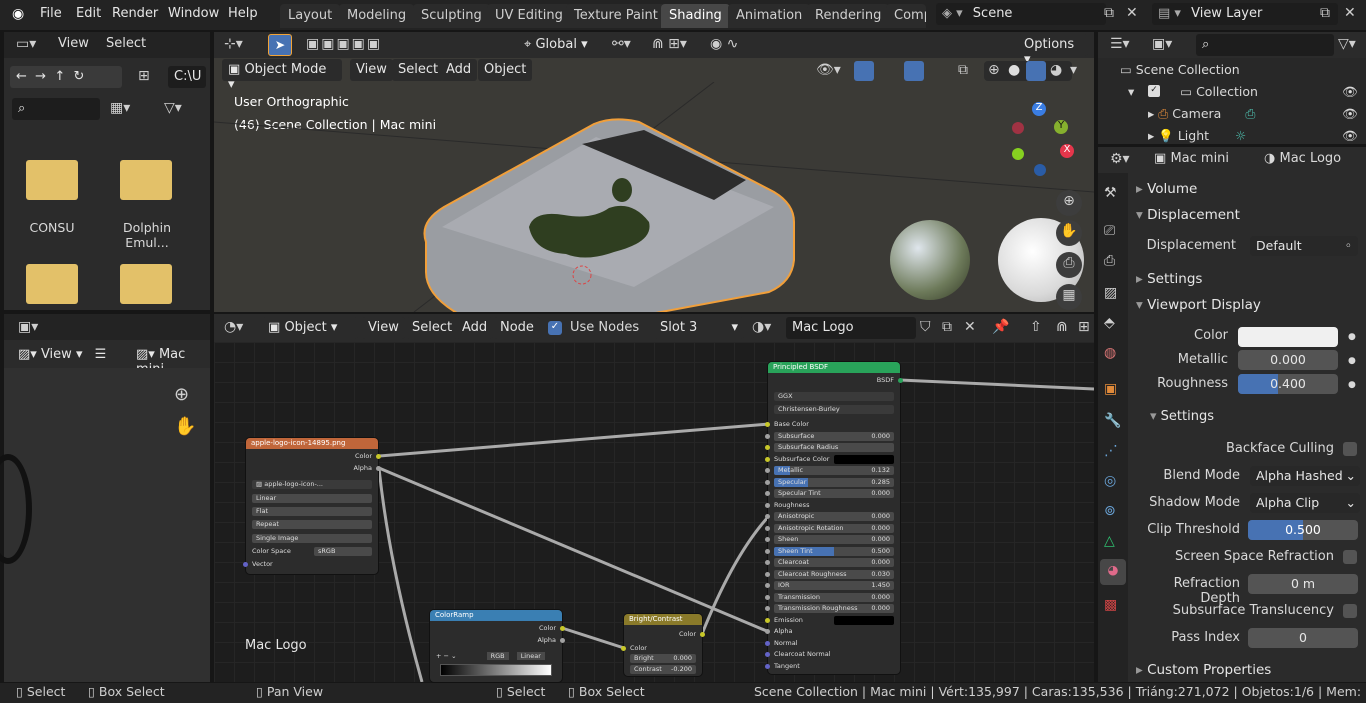 This screenshot has height=703, width=1366. What do you see at coordinates (834, 505) in the screenshot?
I see `bsdf-input-roughness: Roughness` at bounding box center [834, 505].